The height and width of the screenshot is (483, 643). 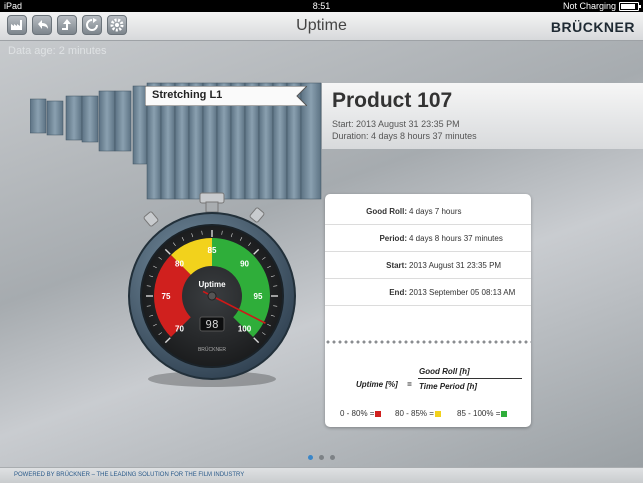 What do you see at coordinates (462, 292) in the screenshot?
I see `detail-value: 2013 September 05 08:13 AM` at bounding box center [462, 292].